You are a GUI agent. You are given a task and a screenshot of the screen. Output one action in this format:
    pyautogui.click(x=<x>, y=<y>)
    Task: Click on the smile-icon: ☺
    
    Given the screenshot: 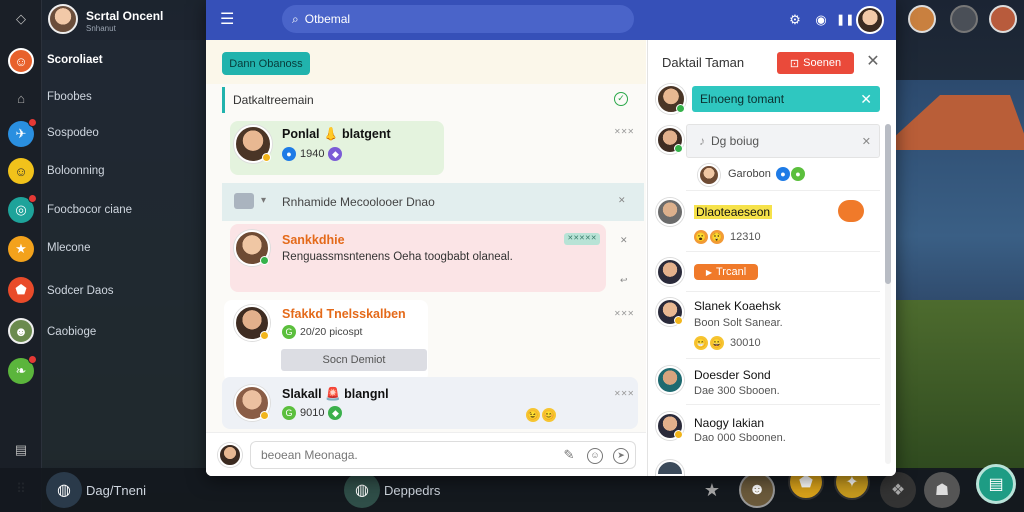 What is the action you would take?
    pyautogui.click(x=21, y=171)
    